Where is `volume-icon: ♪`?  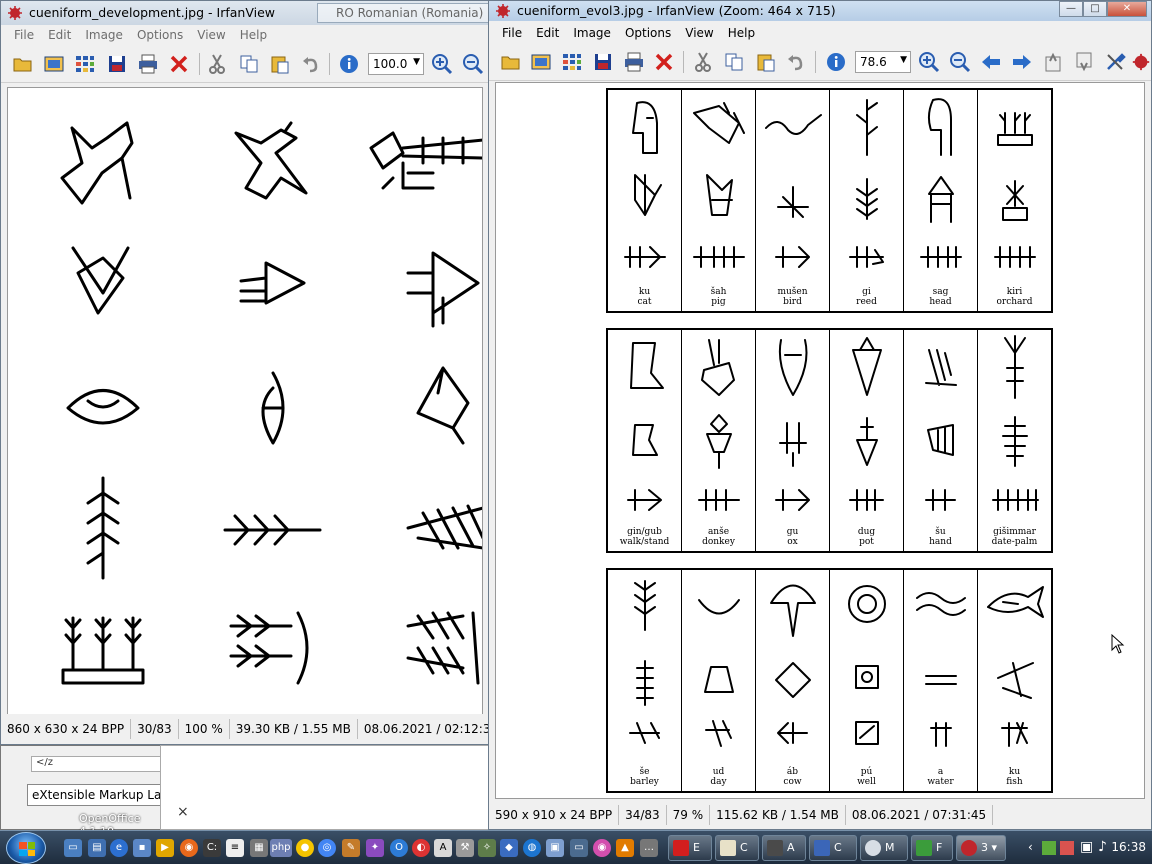
volume-icon: ♪ is located at coordinates (1102, 847).